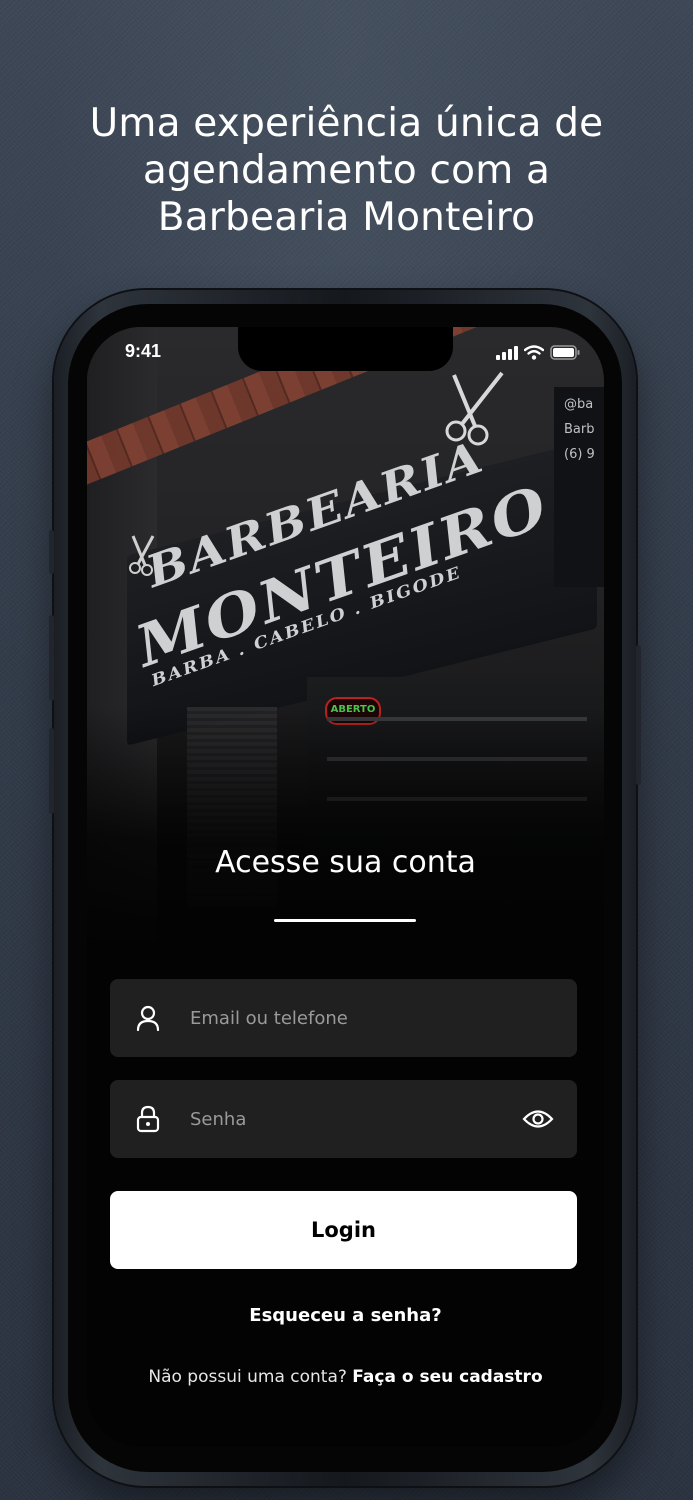 Image resolution: width=693 pixels, height=1500 pixels. What do you see at coordinates (148, 1119) in the screenshot?
I see `lock-icon` at bounding box center [148, 1119].